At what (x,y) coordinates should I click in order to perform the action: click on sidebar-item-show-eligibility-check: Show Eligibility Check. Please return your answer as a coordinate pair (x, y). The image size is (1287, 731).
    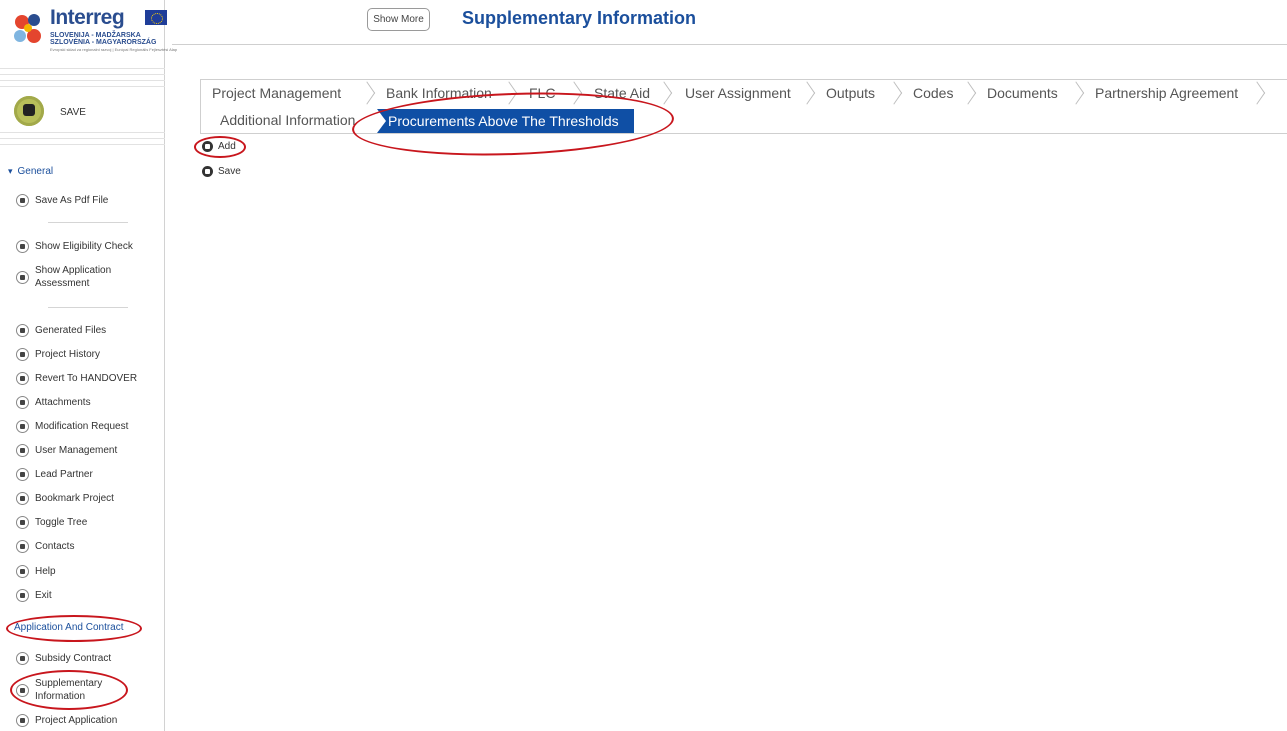
    Looking at the image, I should click on (74, 246).